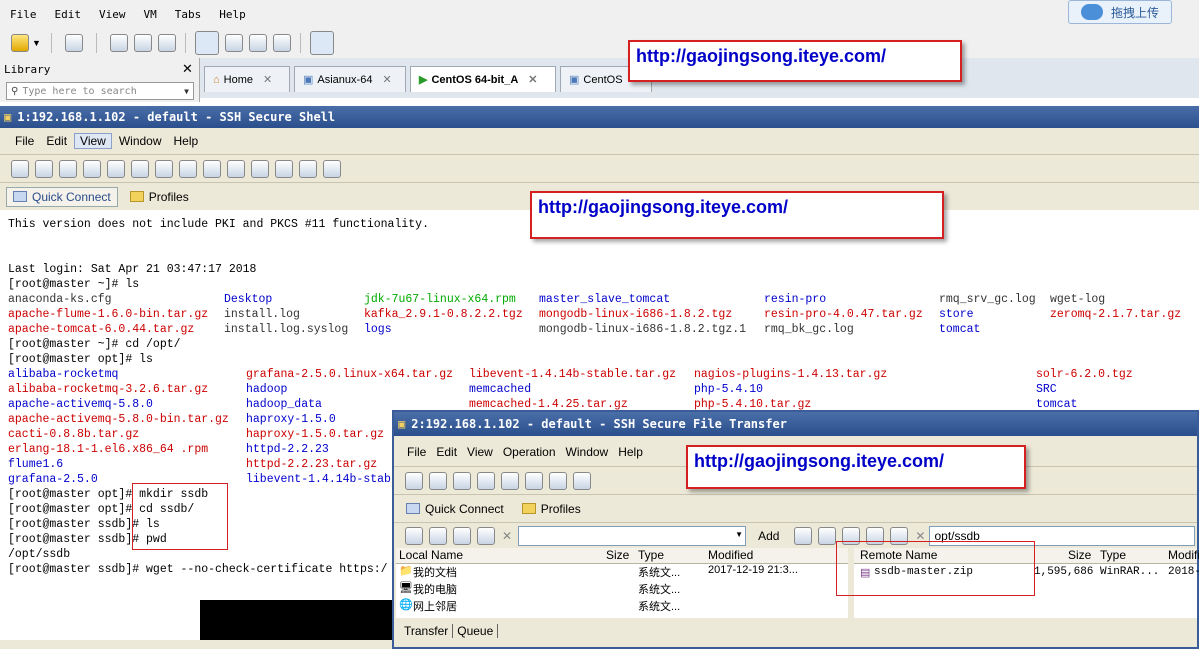  I want to click on terminal-line: Last login: Sat Apr 21 03:47:17 2018, so click(132, 269).